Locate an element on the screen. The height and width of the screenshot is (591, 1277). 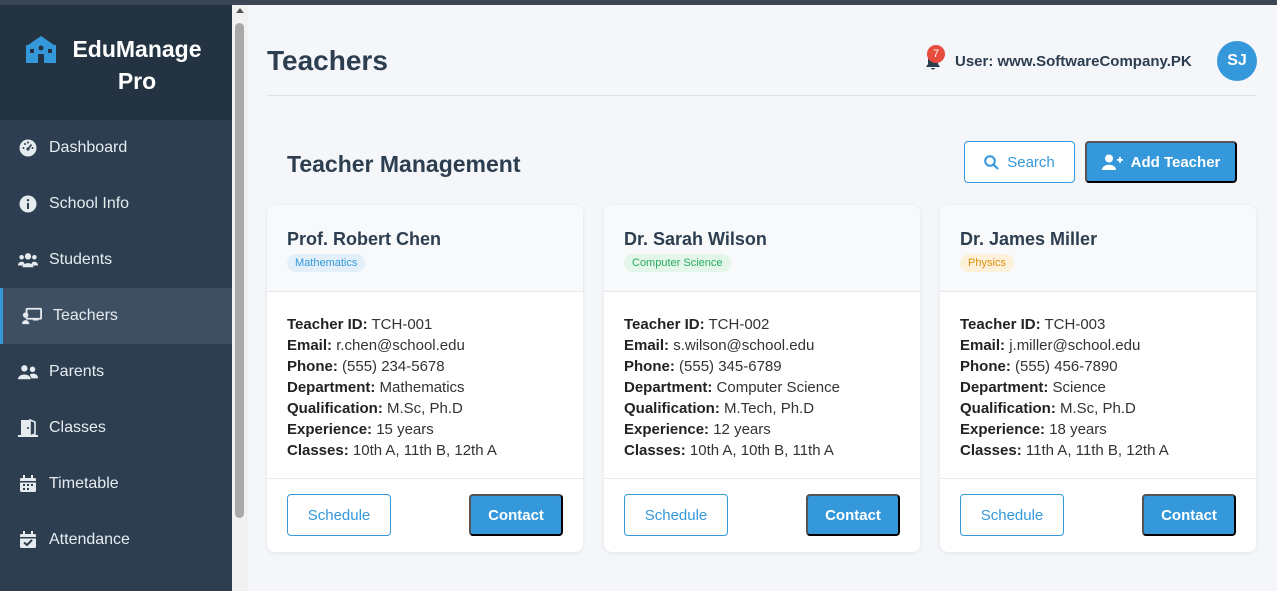
sidebar-item-label: Timetable is located at coordinates (84, 483).